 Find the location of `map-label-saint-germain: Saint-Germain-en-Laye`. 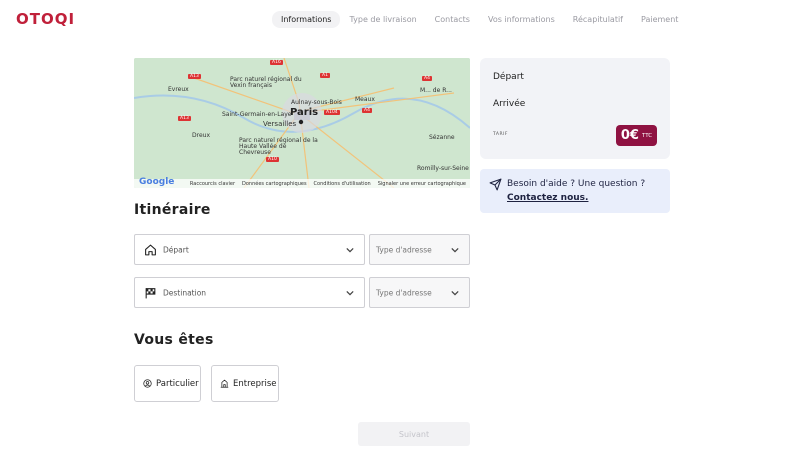

map-label-saint-germain: Saint-Germain-en-Laye is located at coordinates (257, 114).